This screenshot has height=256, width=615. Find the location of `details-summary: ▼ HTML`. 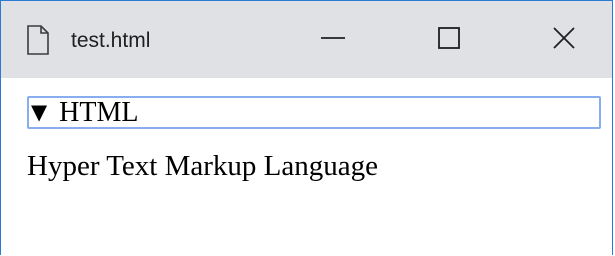

details-summary: ▼ HTML is located at coordinates (314, 112).